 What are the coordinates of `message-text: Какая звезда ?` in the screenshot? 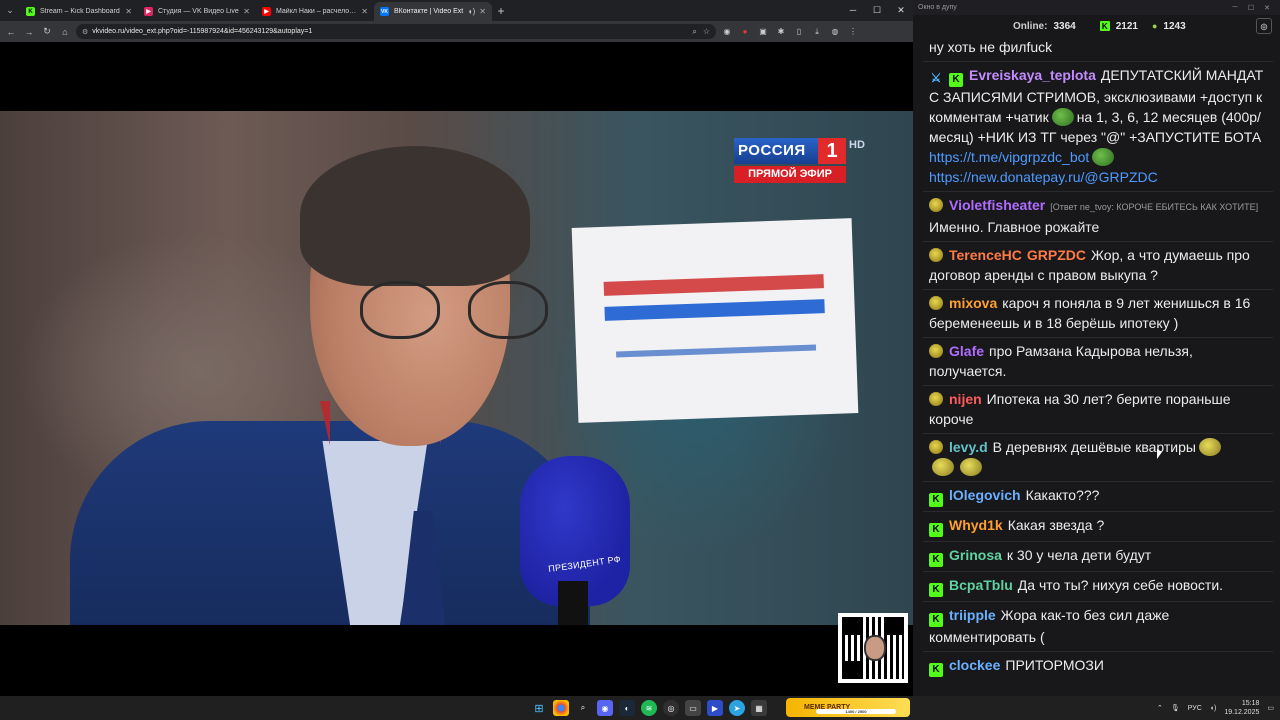 It's located at (1056, 525).